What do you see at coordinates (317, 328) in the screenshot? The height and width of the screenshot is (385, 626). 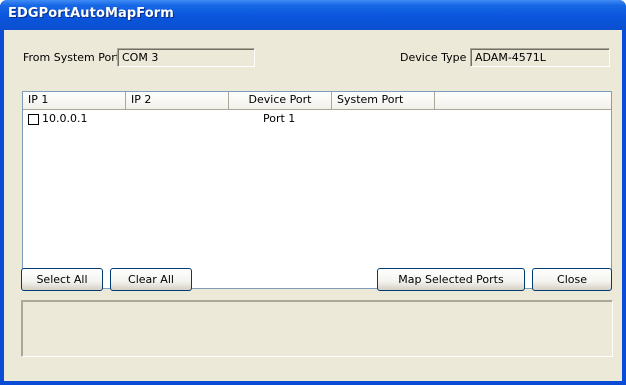 I see `status-panel` at bounding box center [317, 328].